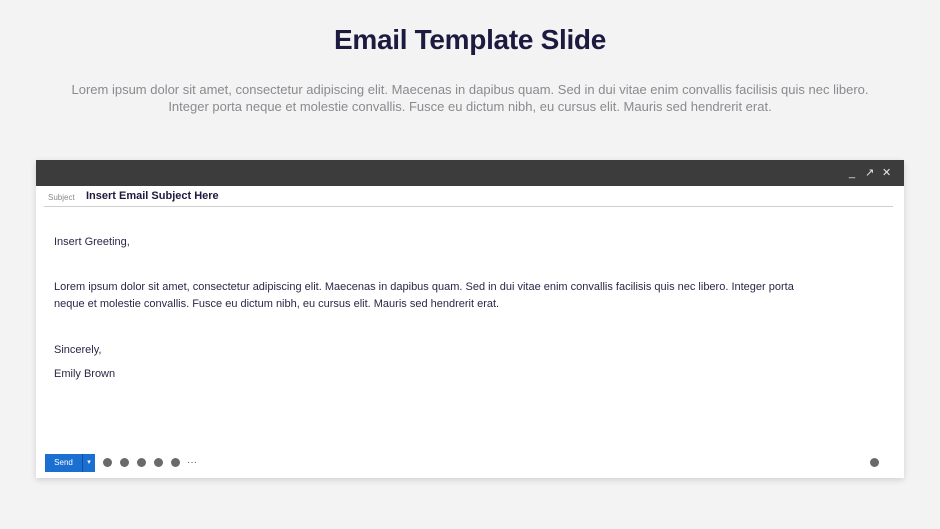 The width and height of the screenshot is (940, 529). I want to click on email-closing: Sincerely,, so click(77, 350).